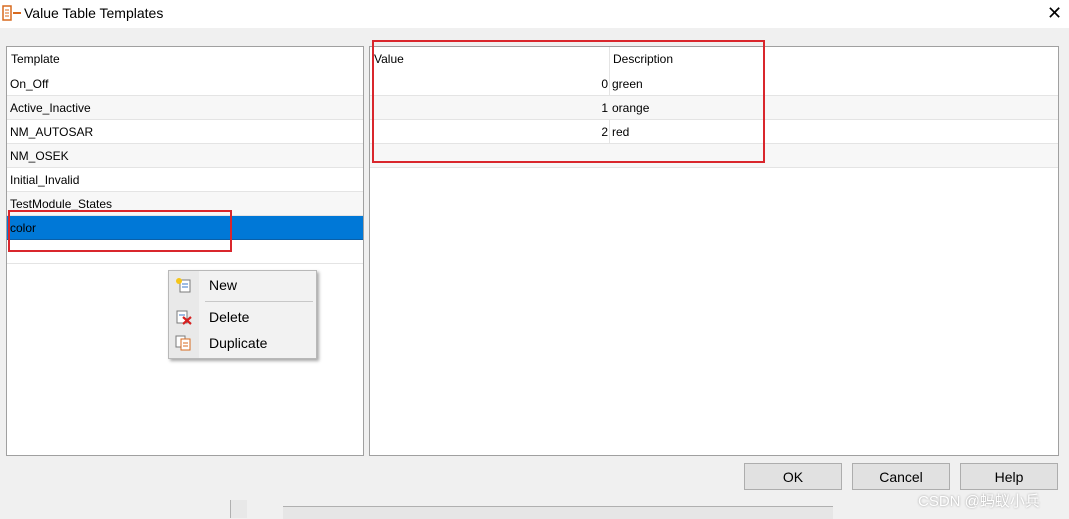  I want to click on template-row-nm-osek: NM_OSEK, so click(185, 156).